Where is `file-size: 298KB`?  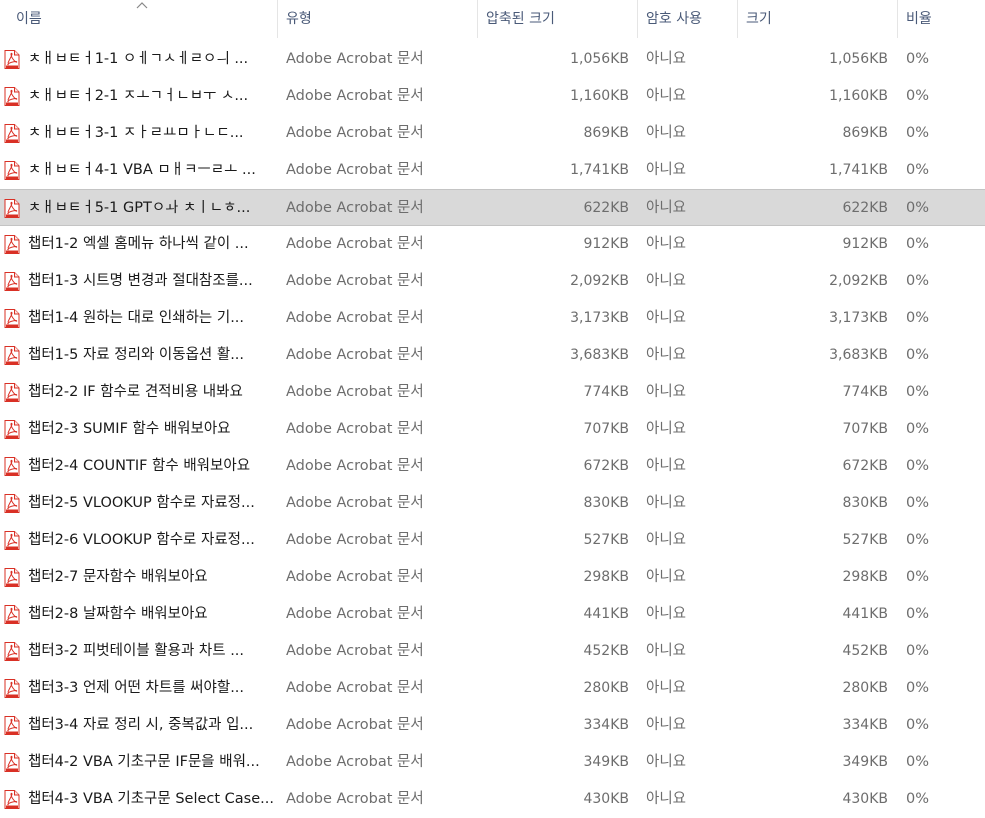 file-size: 298KB is located at coordinates (865, 577).